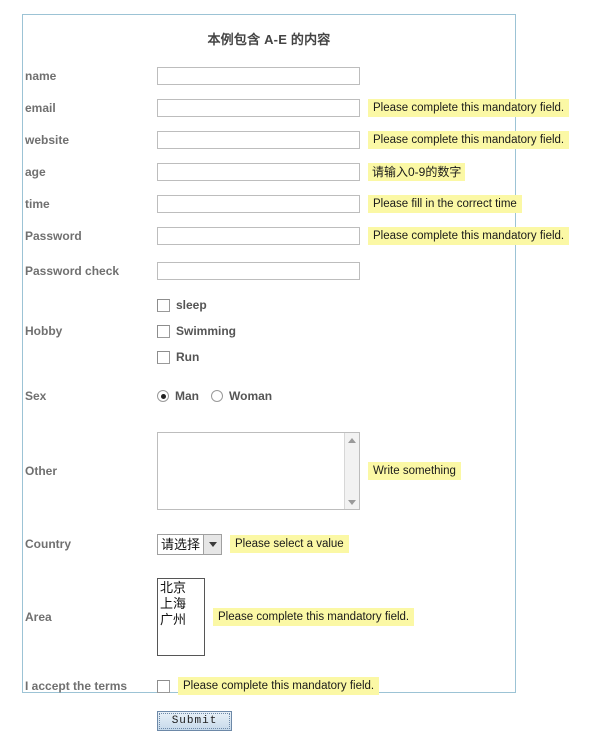  What do you see at coordinates (76, 686) in the screenshot?
I see `label-terms: I accept the terms` at bounding box center [76, 686].